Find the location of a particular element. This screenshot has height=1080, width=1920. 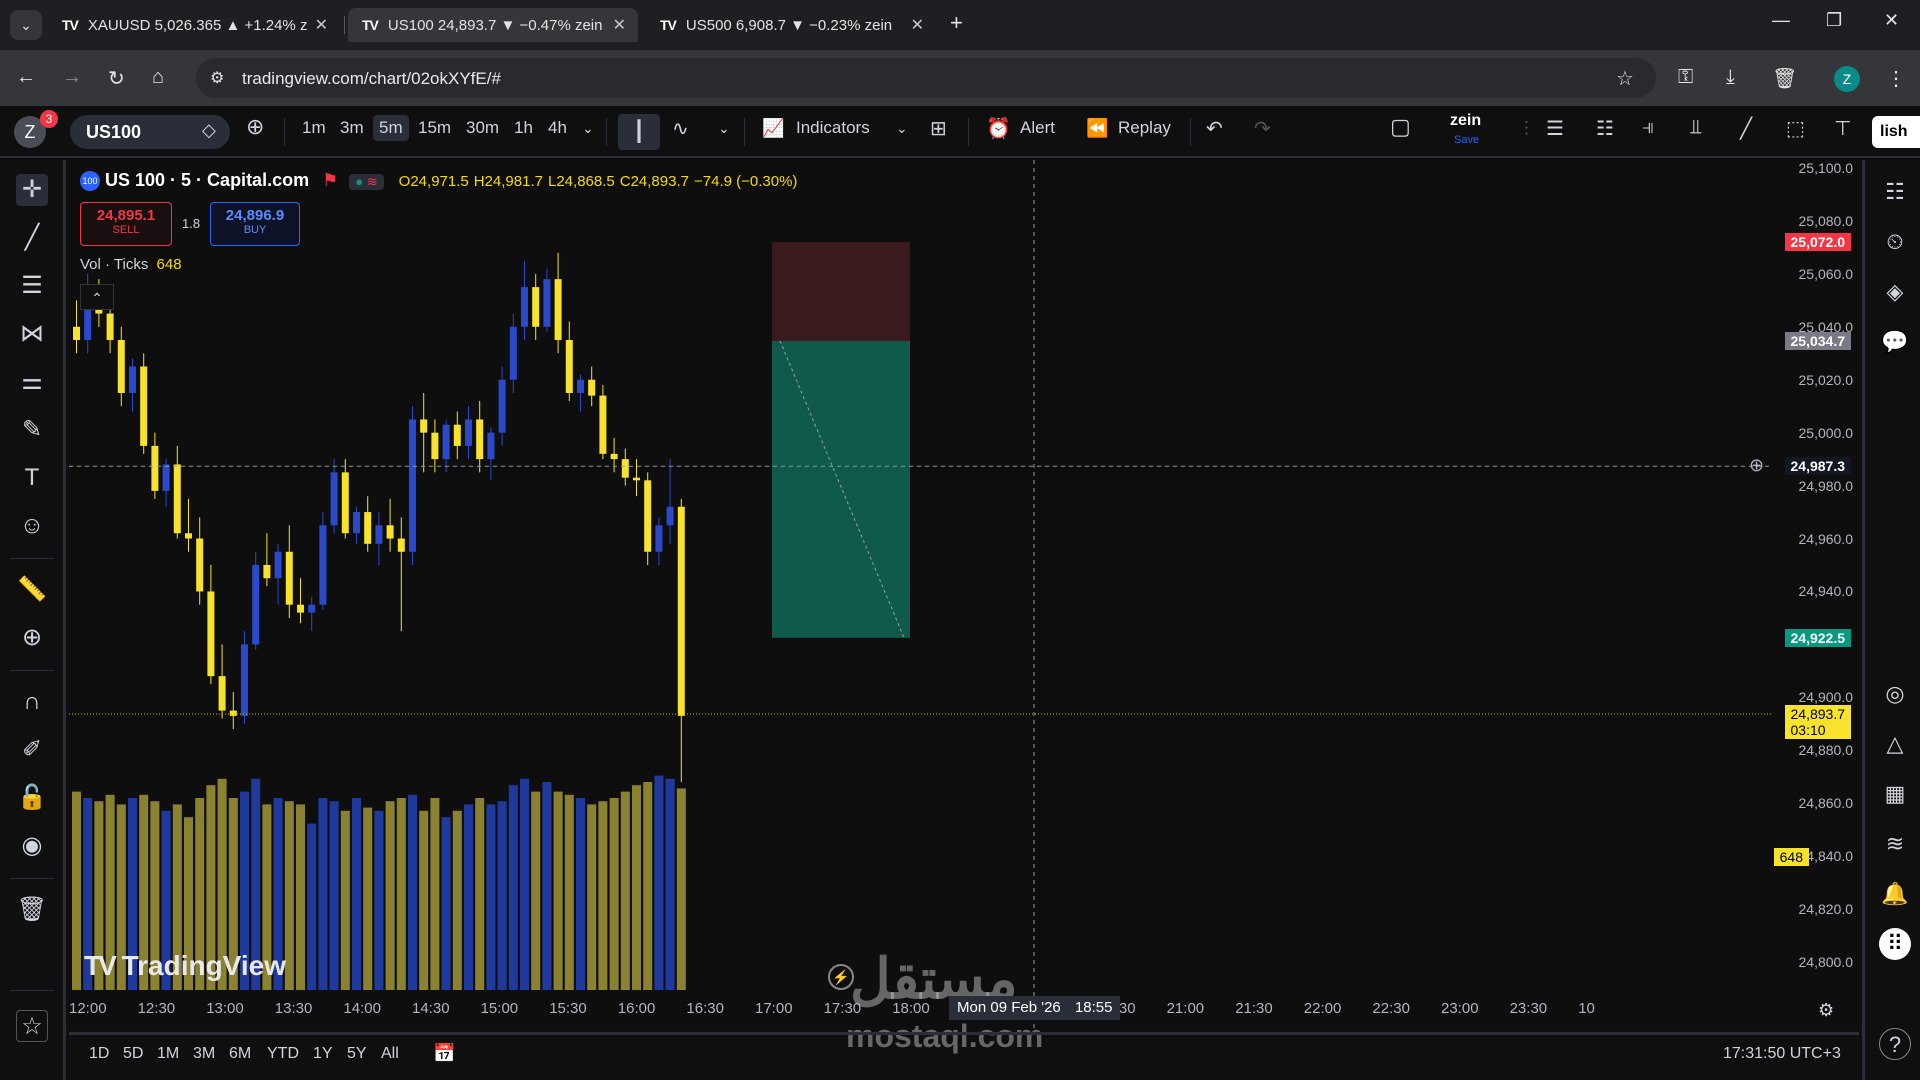

forward-arrow-icon: → is located at coordinates (72, 77).